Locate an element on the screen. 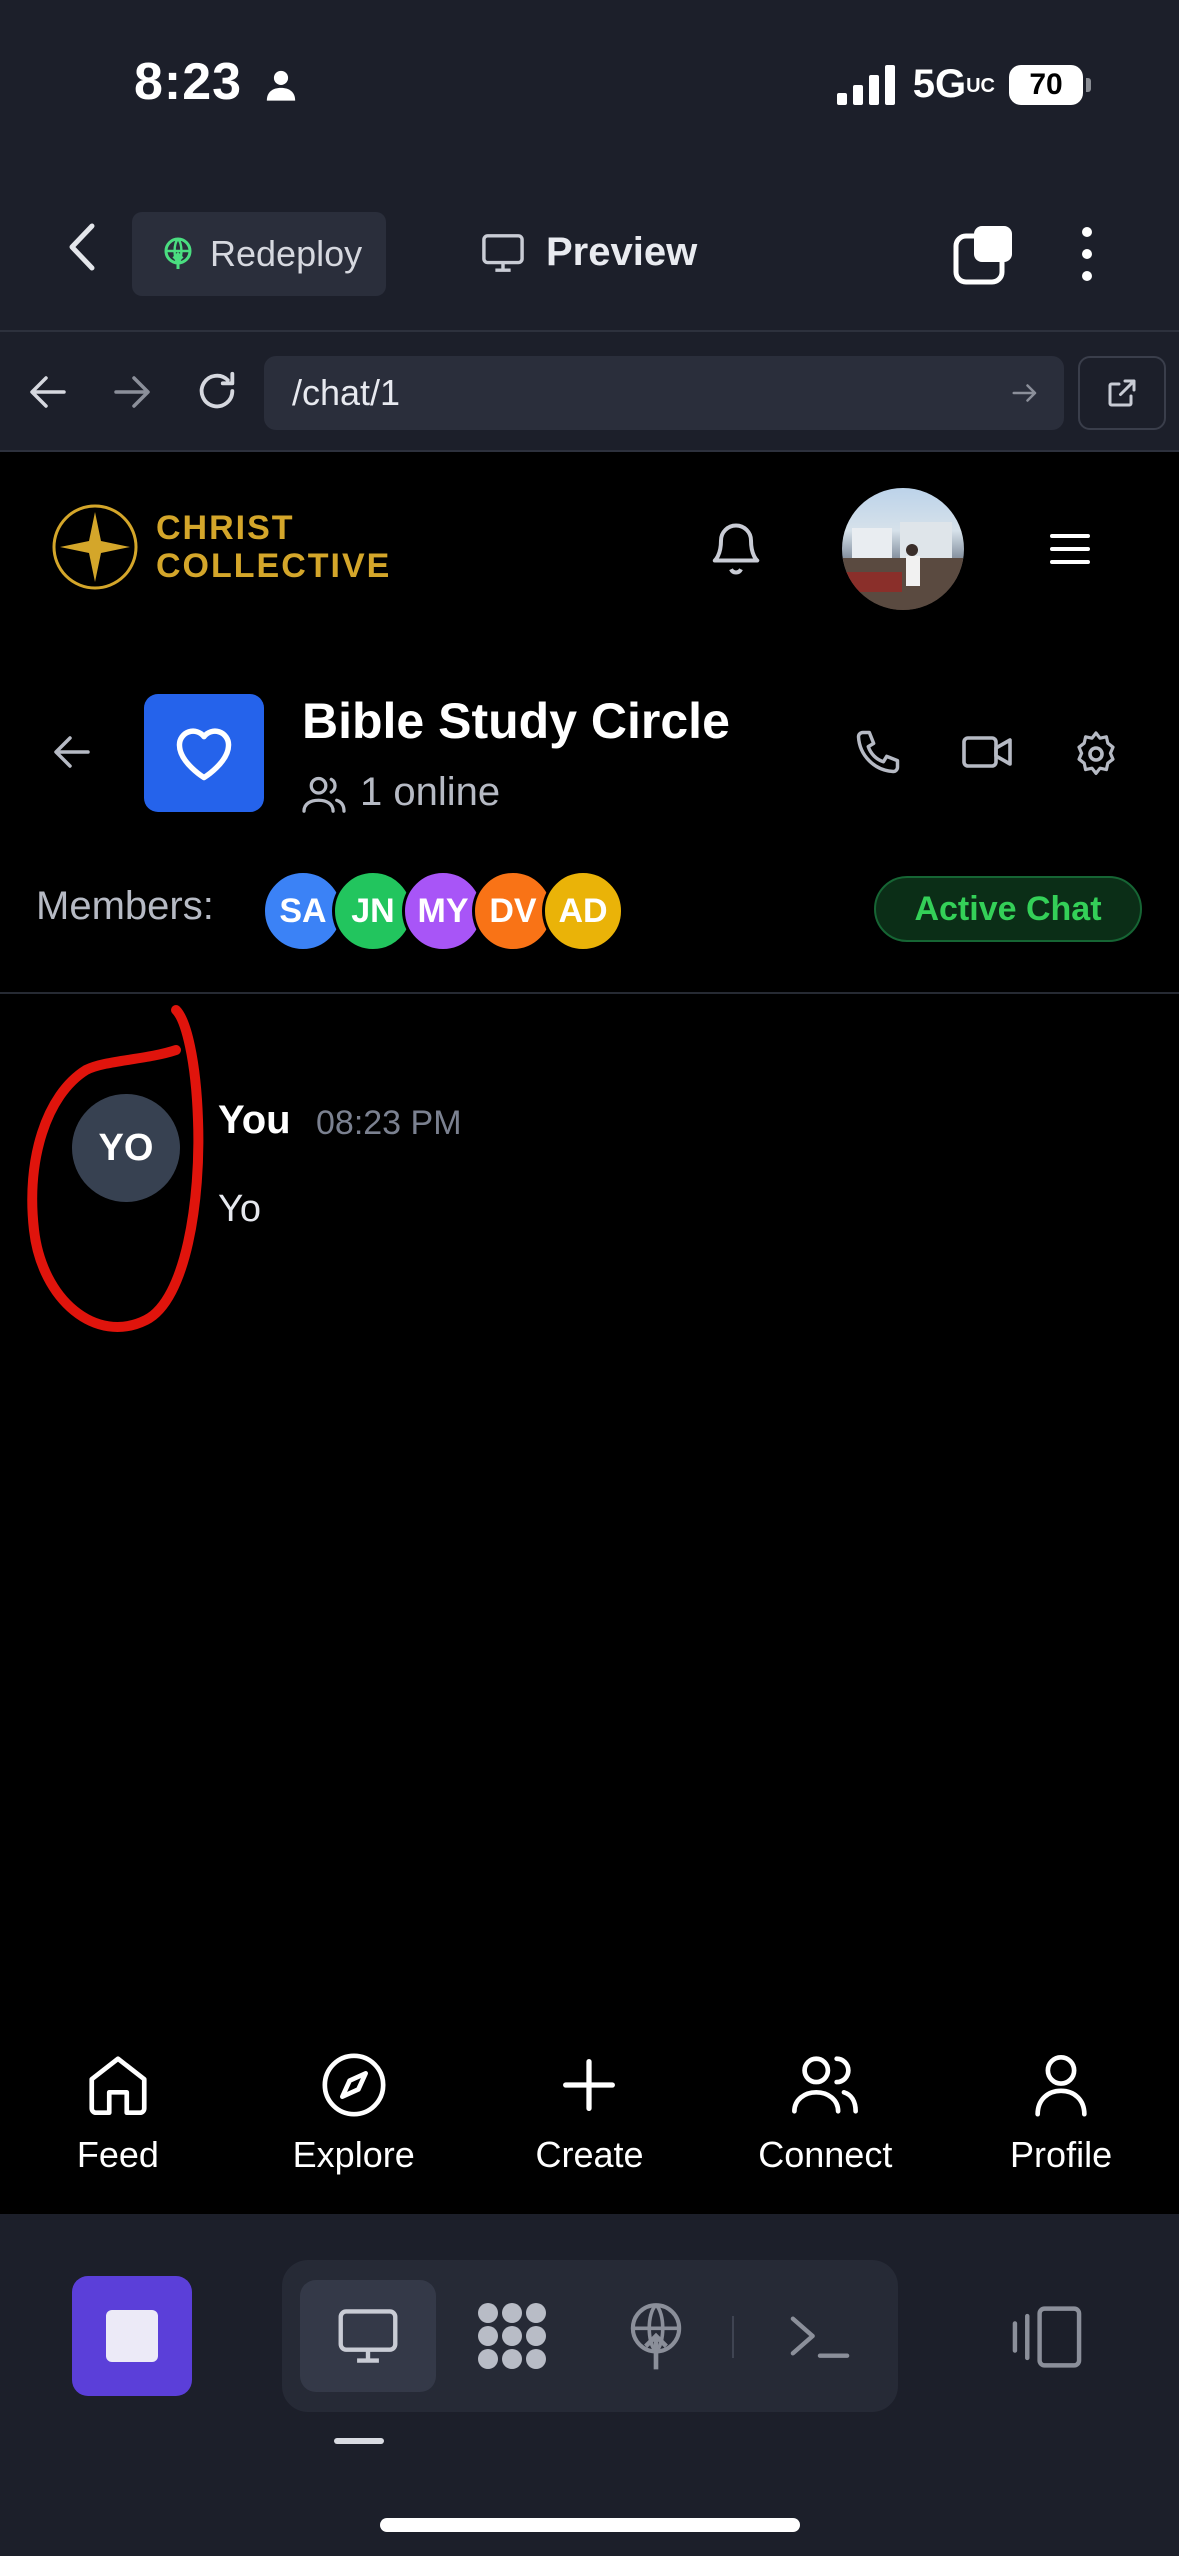 The height and width of the screenshot is (2556, 1179). bell-icon is located at coordinates (736, 548).